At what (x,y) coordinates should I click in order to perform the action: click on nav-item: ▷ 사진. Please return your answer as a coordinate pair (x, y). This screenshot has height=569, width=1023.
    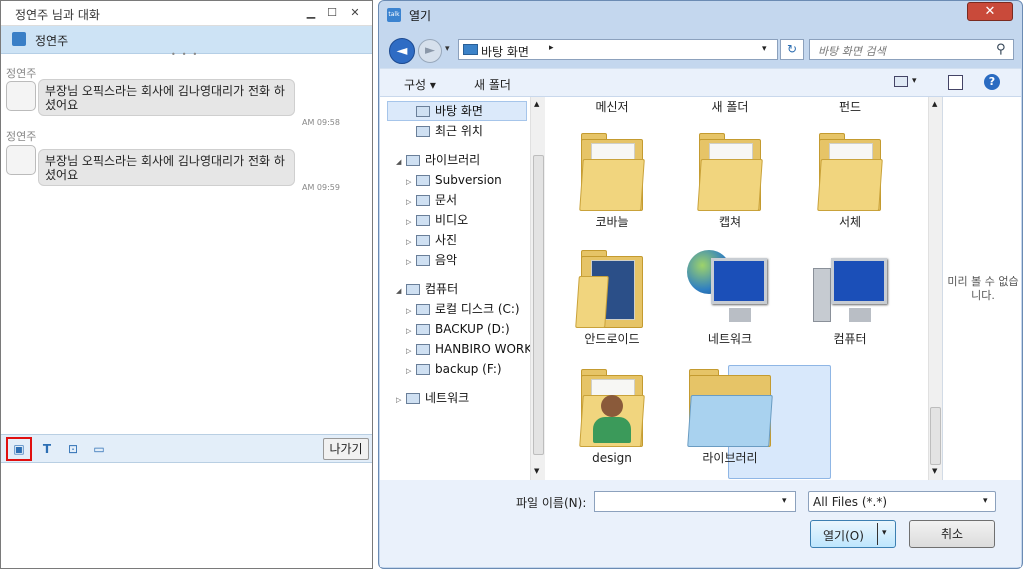
    Looking at the image, I should click on (463, 240).